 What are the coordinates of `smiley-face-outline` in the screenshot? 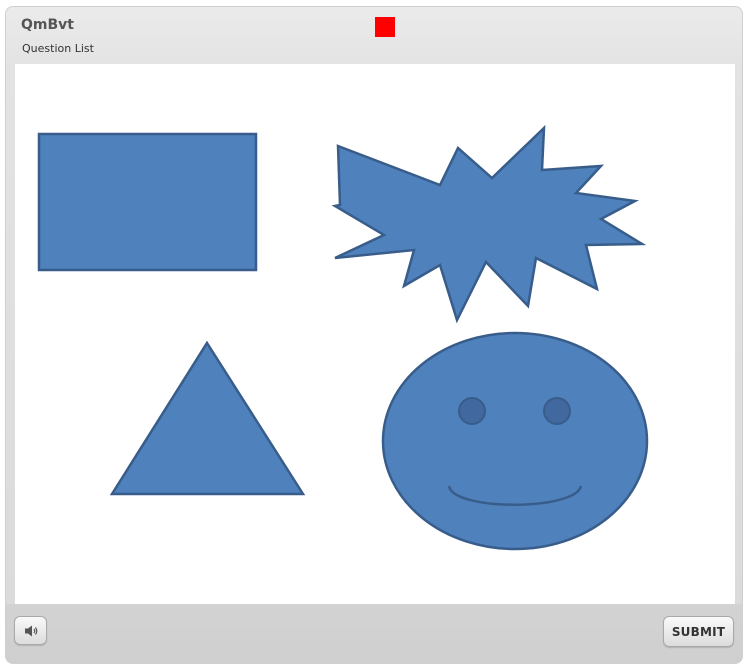 It's located at (515, 441).